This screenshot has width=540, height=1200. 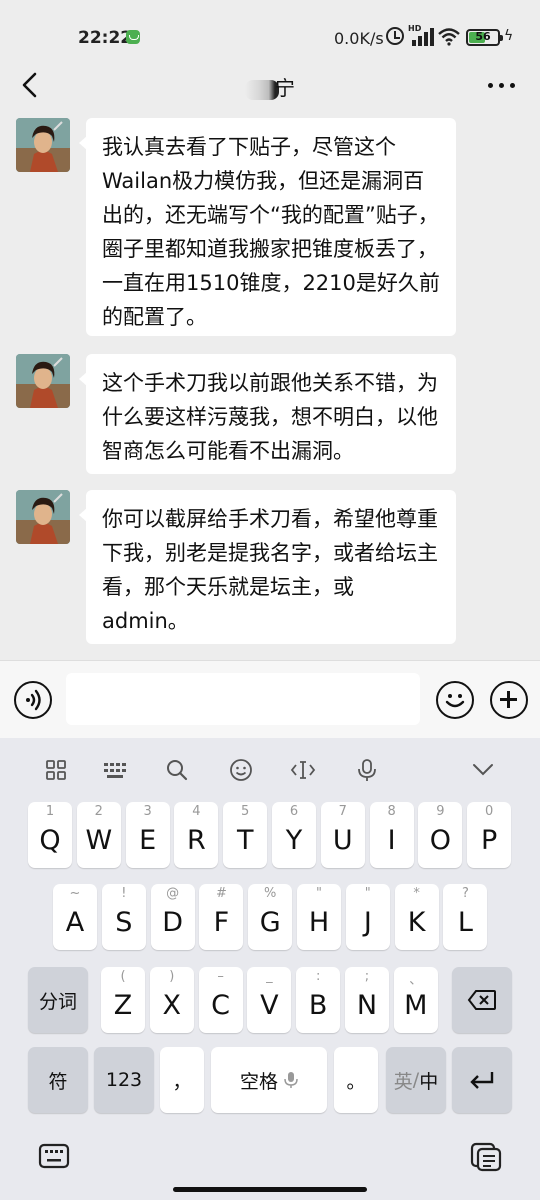 I want to click on key-secondary-label: 6, so click(x=294, y=811).